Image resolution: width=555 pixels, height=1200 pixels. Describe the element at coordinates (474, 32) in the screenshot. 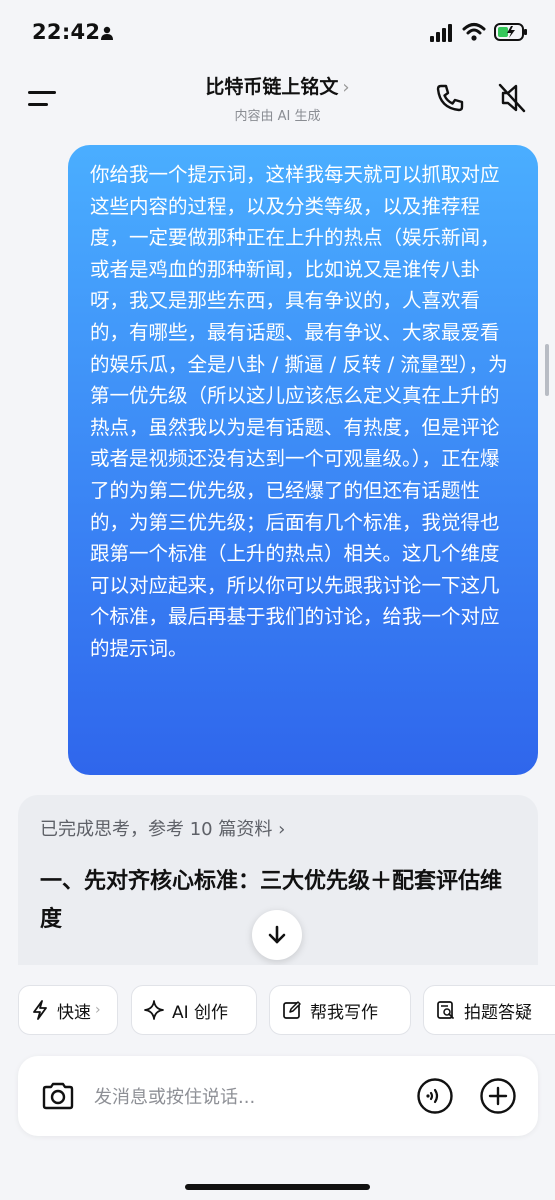

I see `wifi-icon` at that location.